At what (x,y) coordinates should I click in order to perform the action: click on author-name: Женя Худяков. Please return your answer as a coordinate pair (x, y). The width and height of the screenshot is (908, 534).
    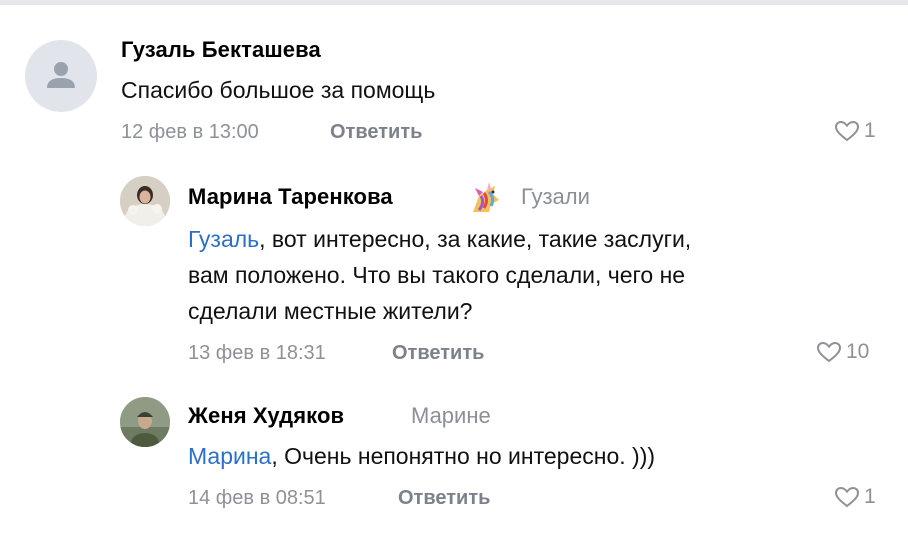
    Looking at the image, I should click on (266, 416).